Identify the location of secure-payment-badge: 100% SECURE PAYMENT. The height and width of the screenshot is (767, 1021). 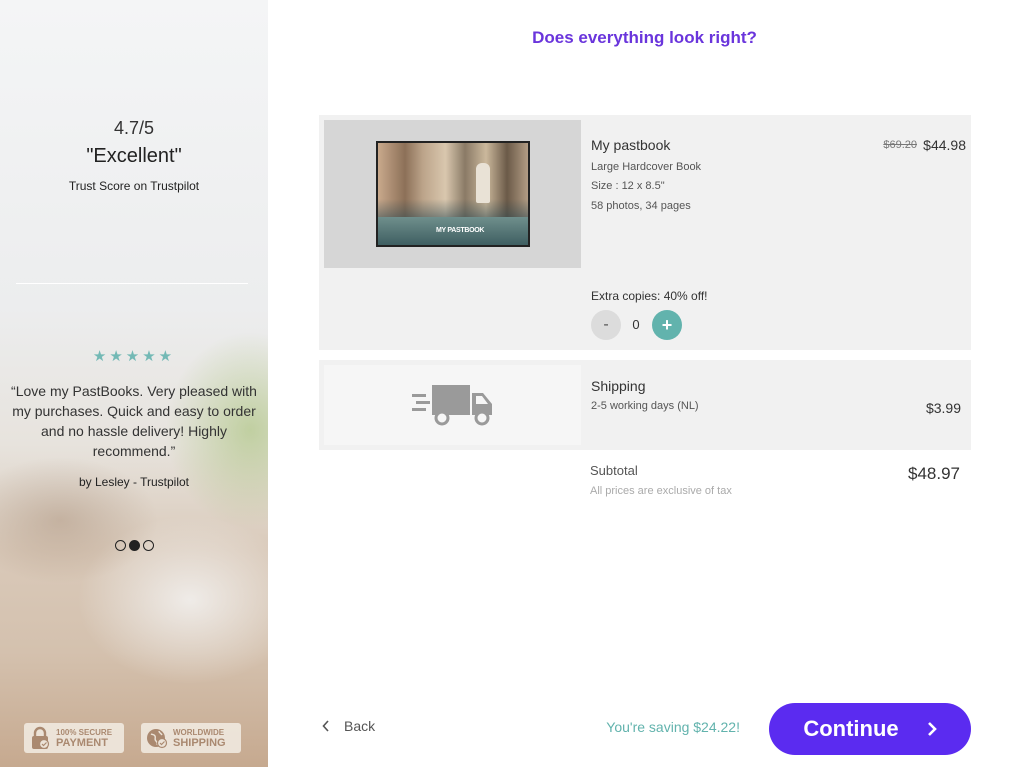
(74, 738).